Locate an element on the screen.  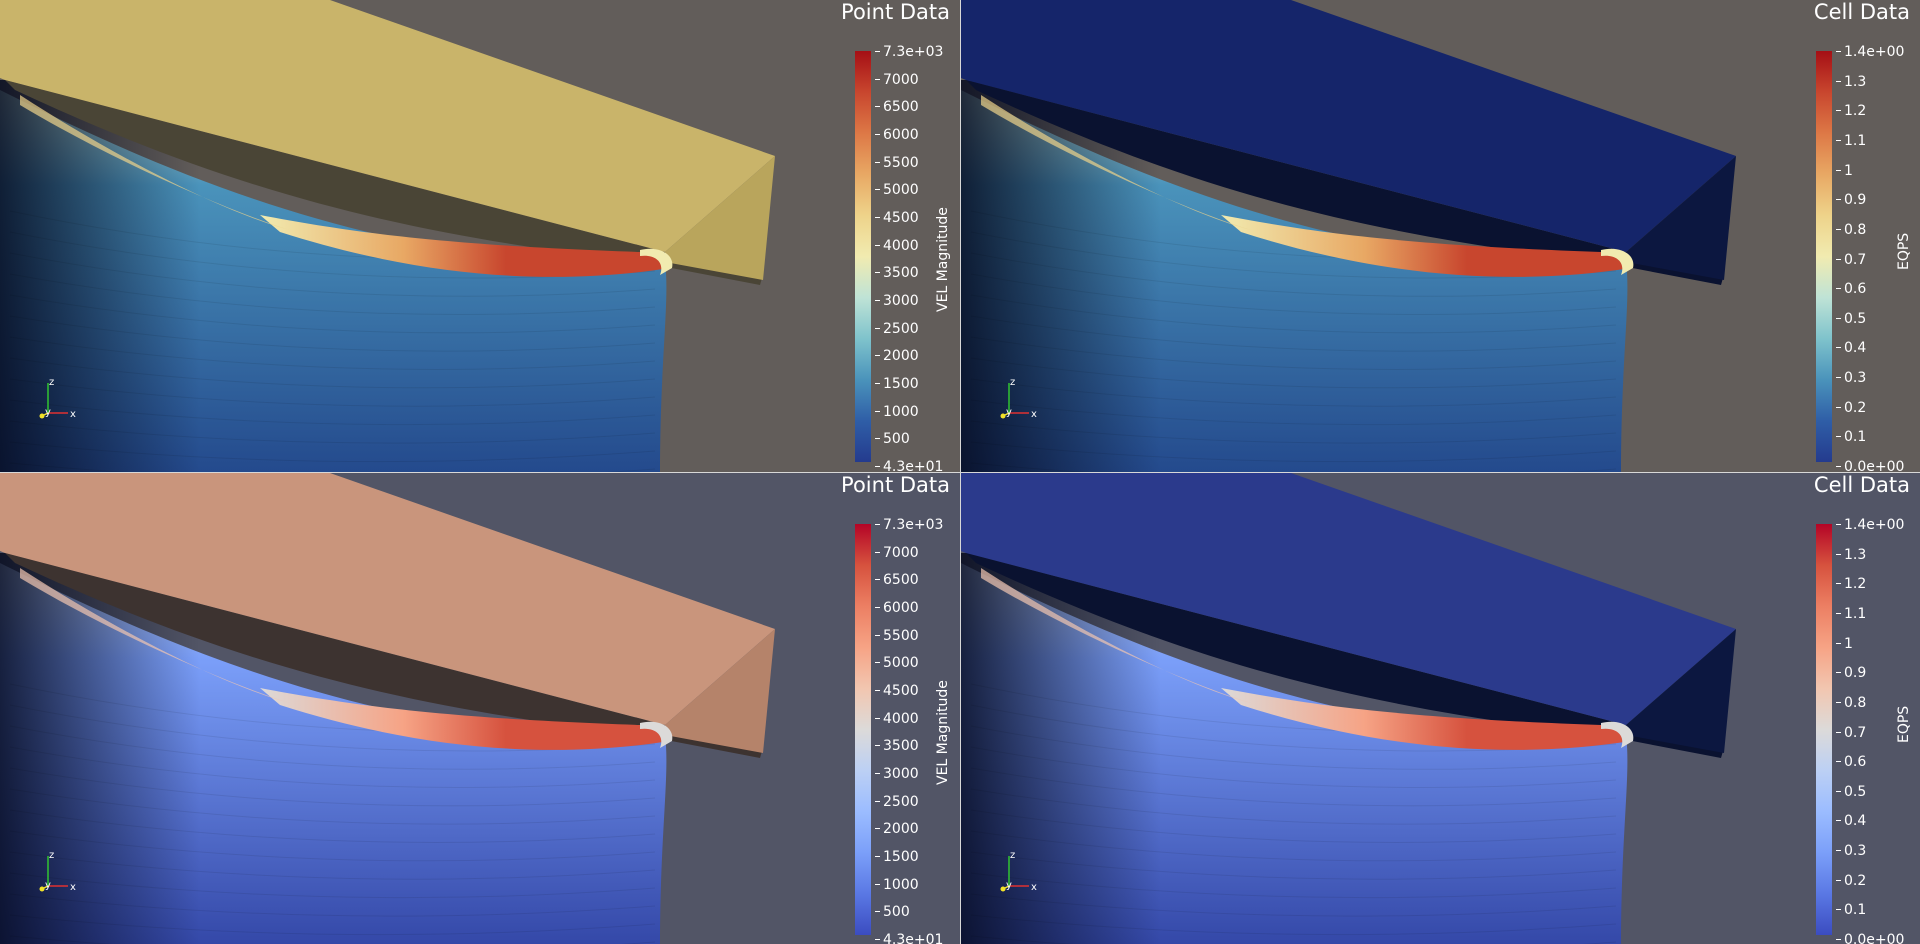
viewport-divider-horizontal is located at coordinates (960, 472).